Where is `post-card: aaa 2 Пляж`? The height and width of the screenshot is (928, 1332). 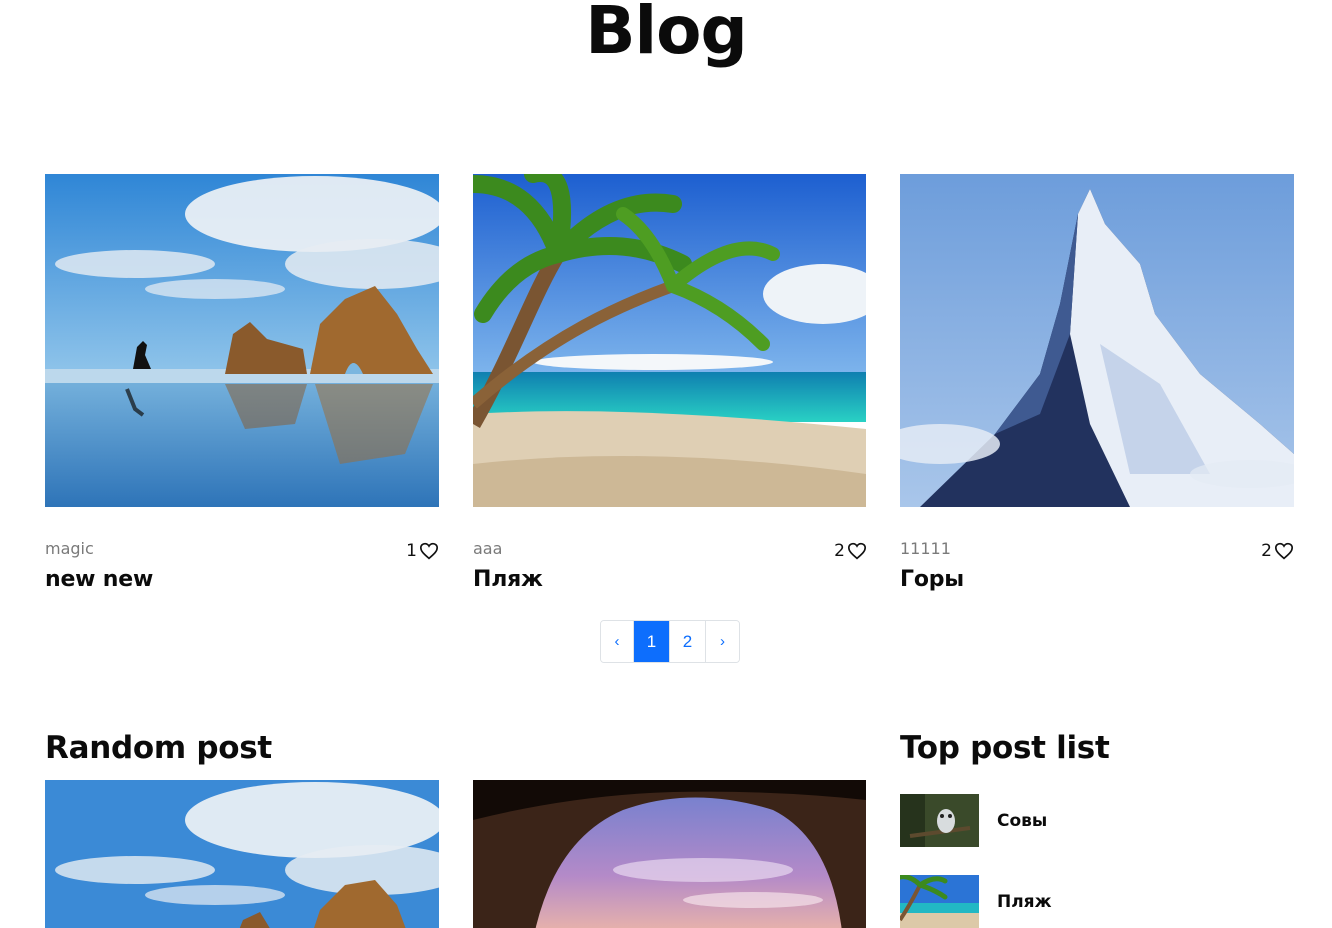 post-card: aaa 2 Пляж is located at coordinates (670, 383).